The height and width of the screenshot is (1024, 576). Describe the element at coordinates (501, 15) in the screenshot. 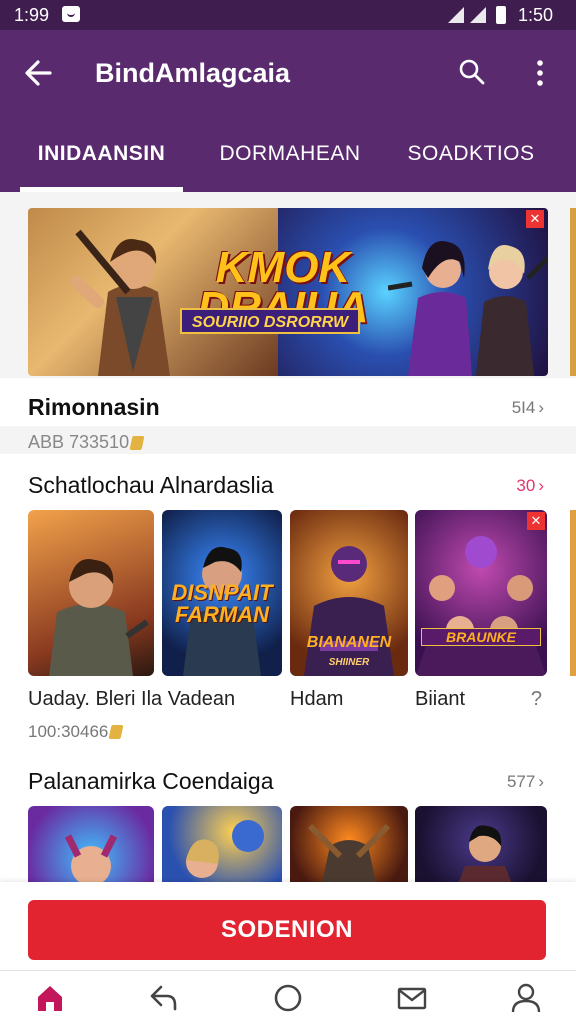

I see `battery-icon` at that location.